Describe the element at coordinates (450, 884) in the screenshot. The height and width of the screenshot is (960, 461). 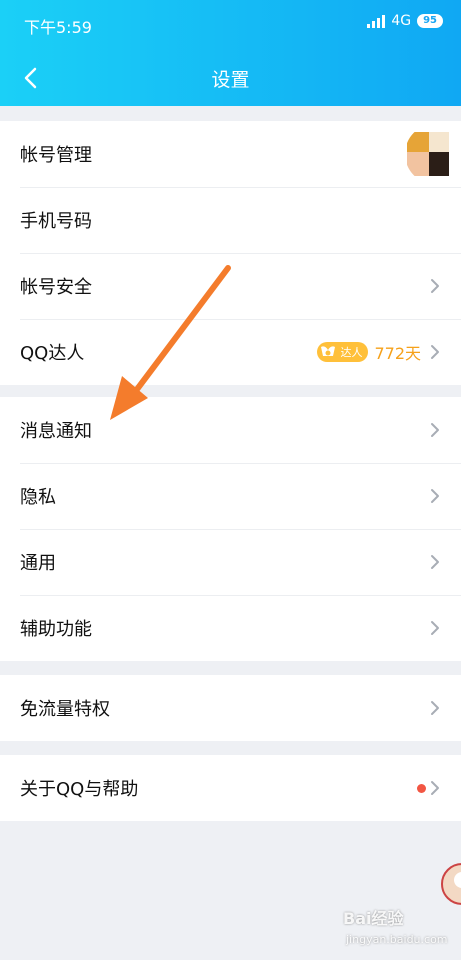
I see `floating-mascot` at that location.